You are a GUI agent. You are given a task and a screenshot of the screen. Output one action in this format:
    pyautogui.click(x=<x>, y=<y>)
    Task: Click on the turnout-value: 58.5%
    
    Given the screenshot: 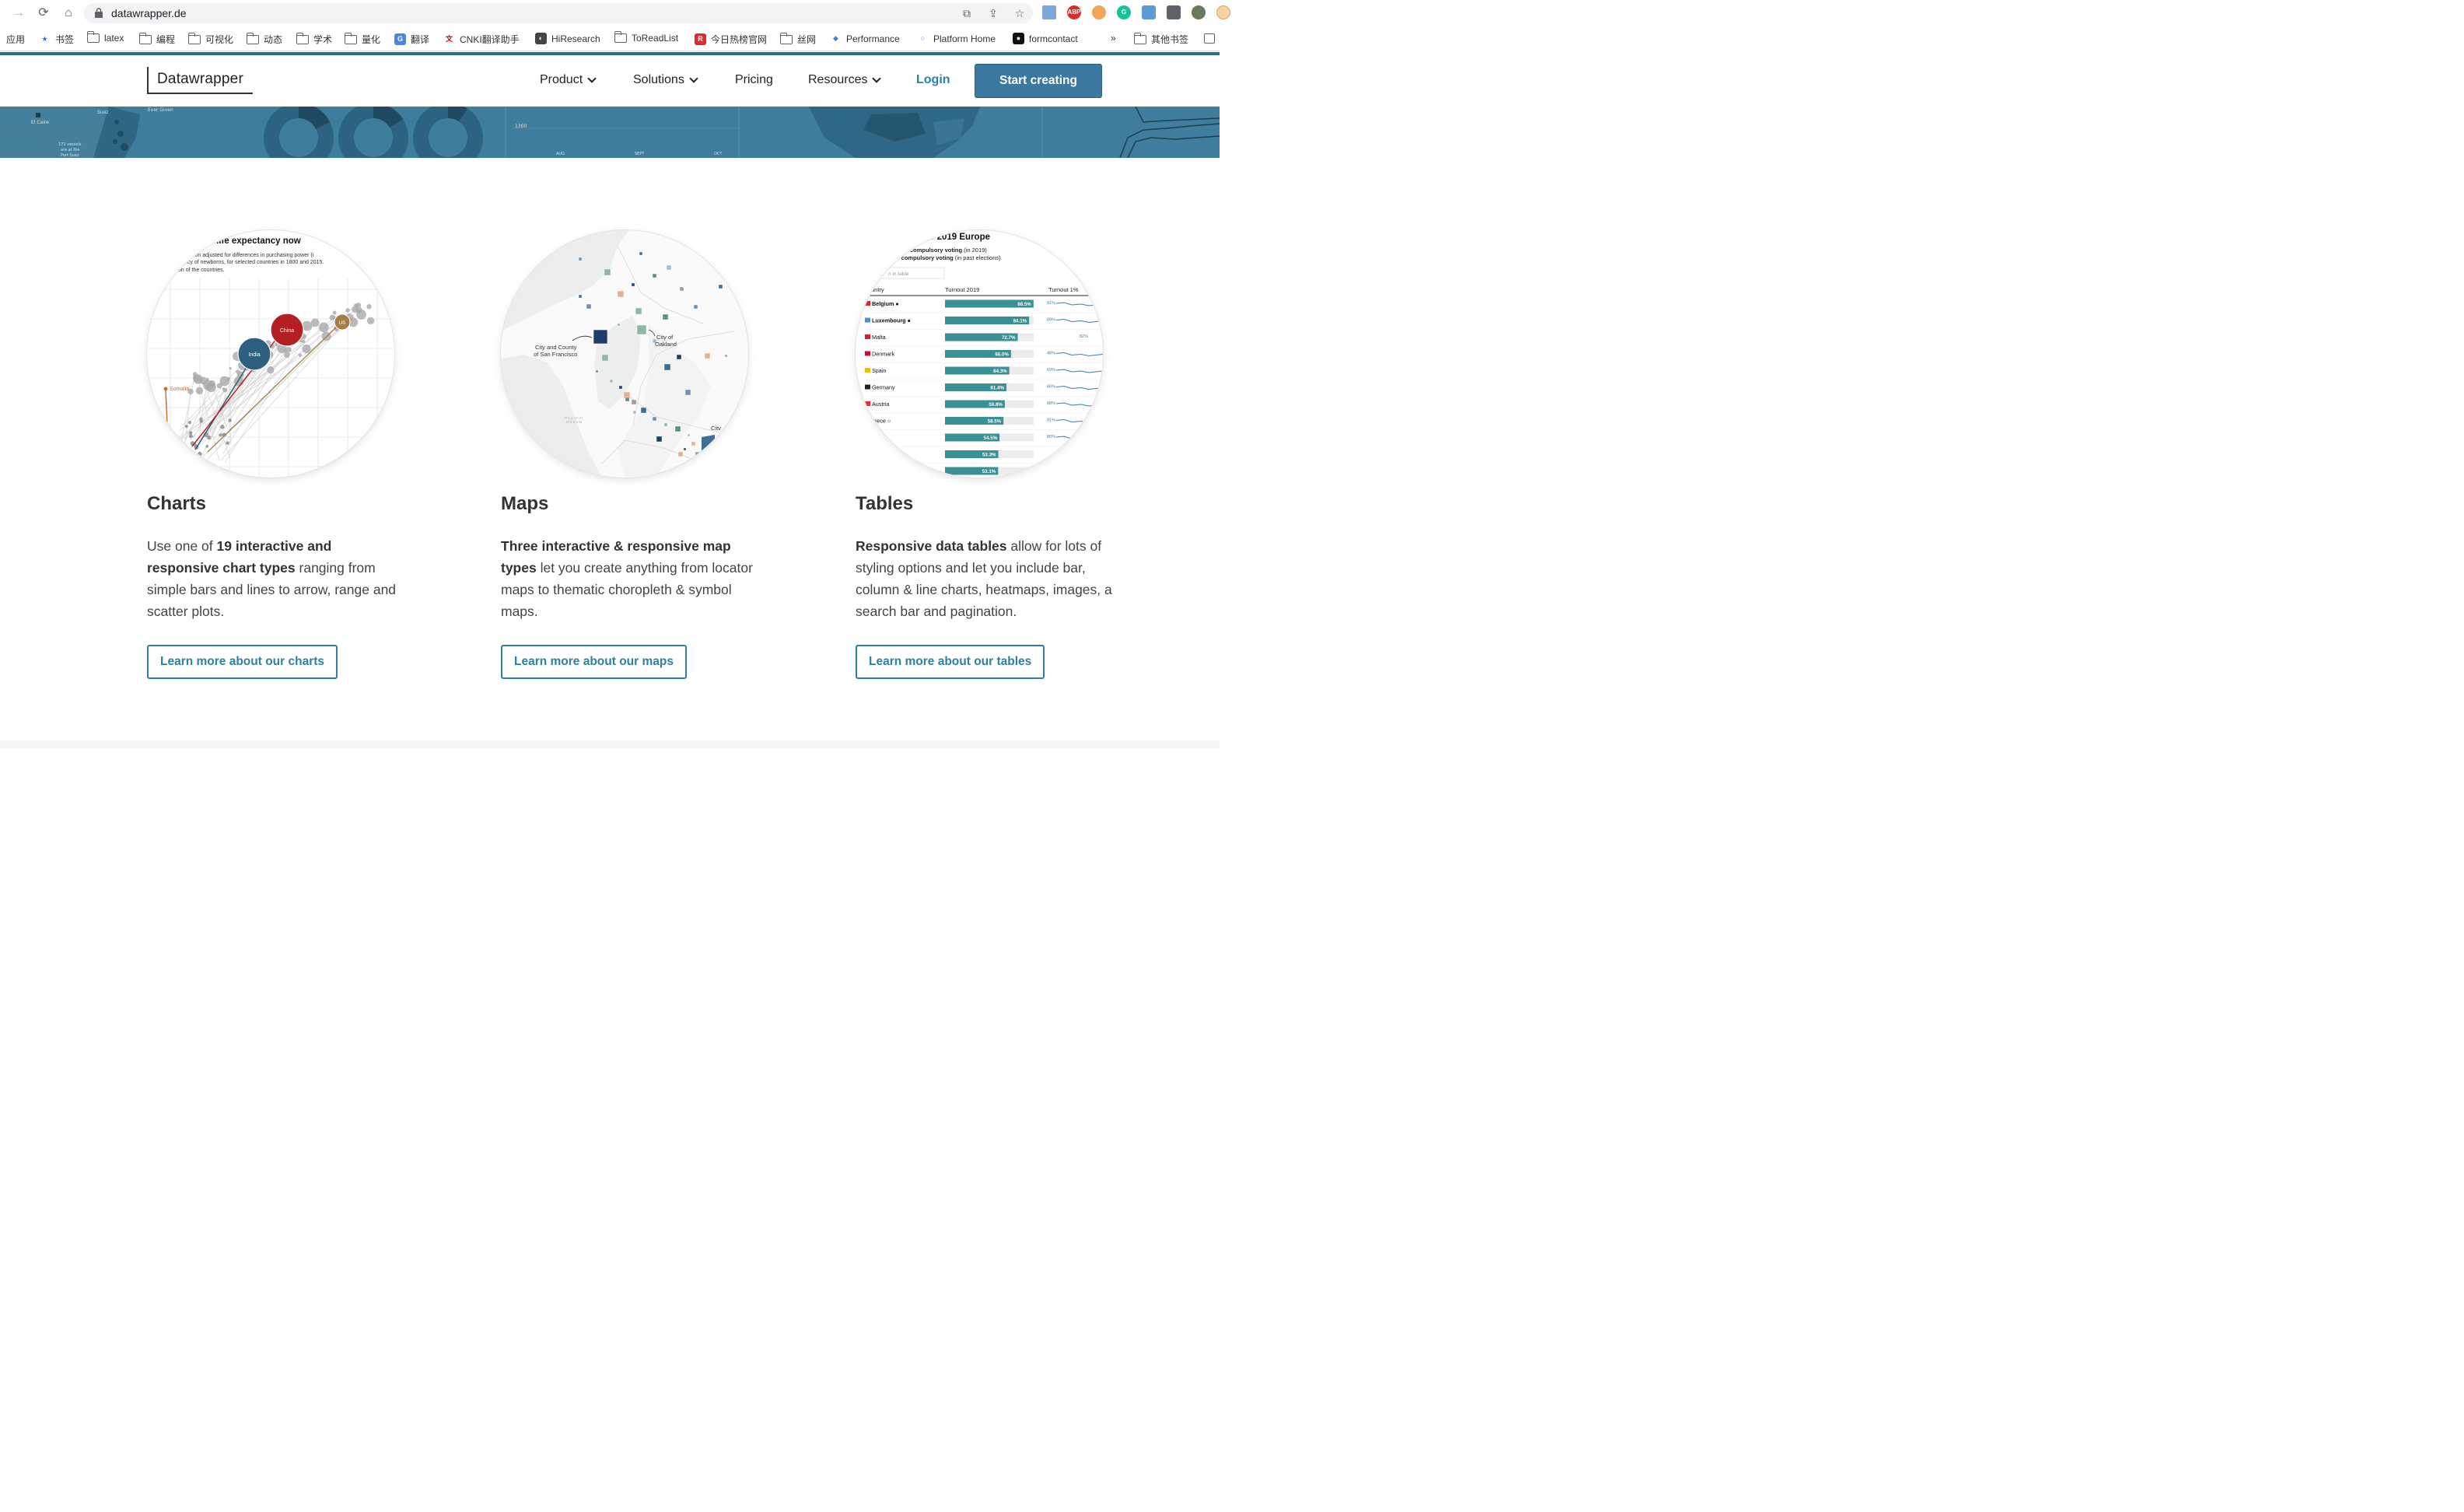 What is the action you would take?
    pyautogui.click(x=995, y=422)
    